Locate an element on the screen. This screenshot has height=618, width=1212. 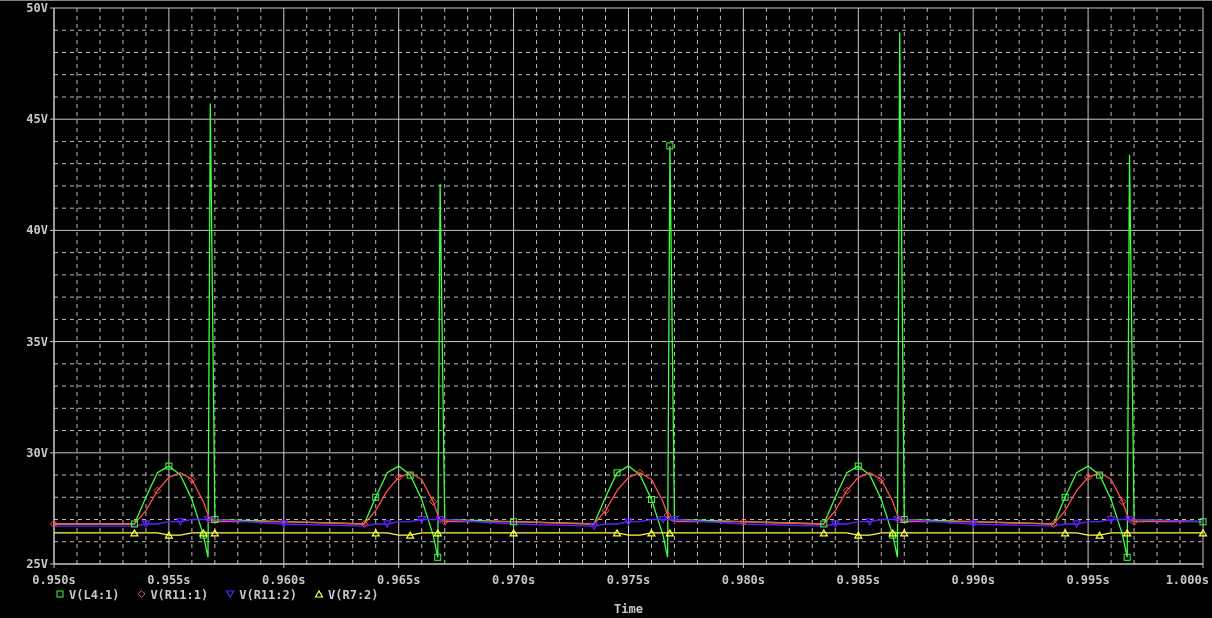
x-axis-label: 0.985s is located at coordinates (858, 580).